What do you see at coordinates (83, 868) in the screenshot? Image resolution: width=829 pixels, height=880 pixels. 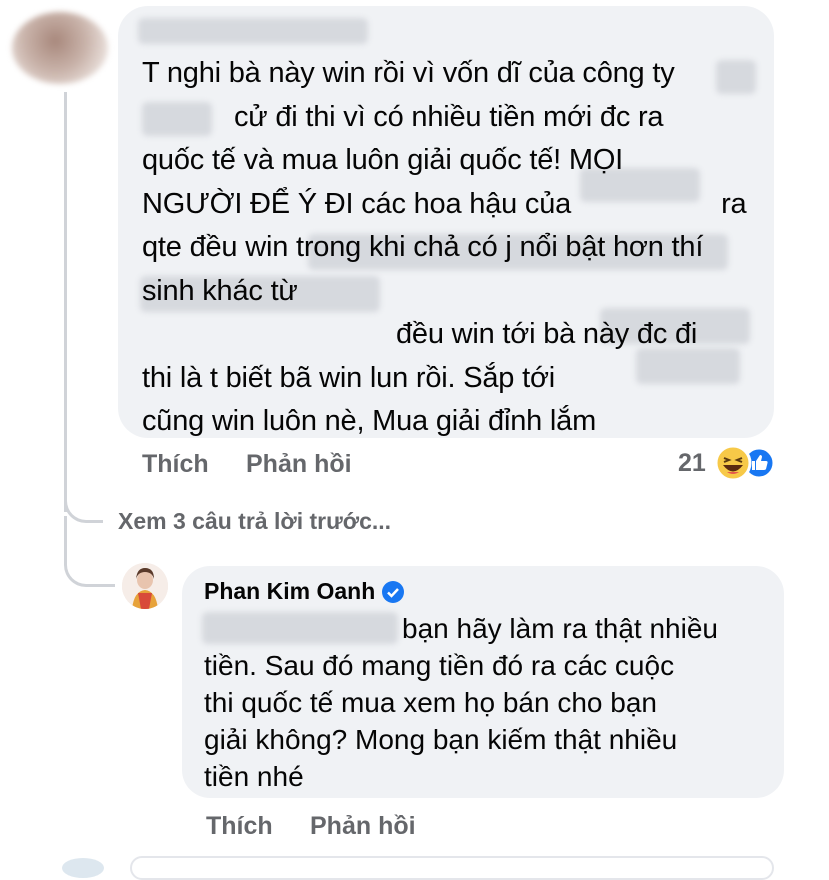 I see `next-comment-avatar` at bounding box center [83, 868].